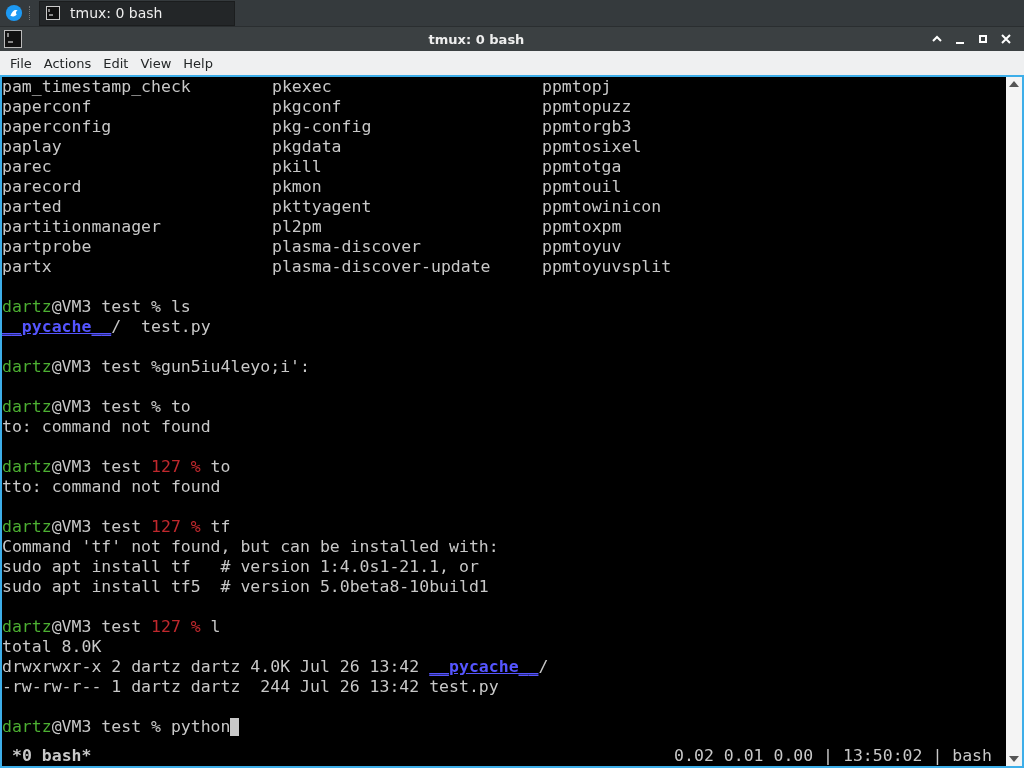 The height and width of the screenshot is (768, 1024). I want to click on window-title: tmux: 0 bash, so click(476, 39).